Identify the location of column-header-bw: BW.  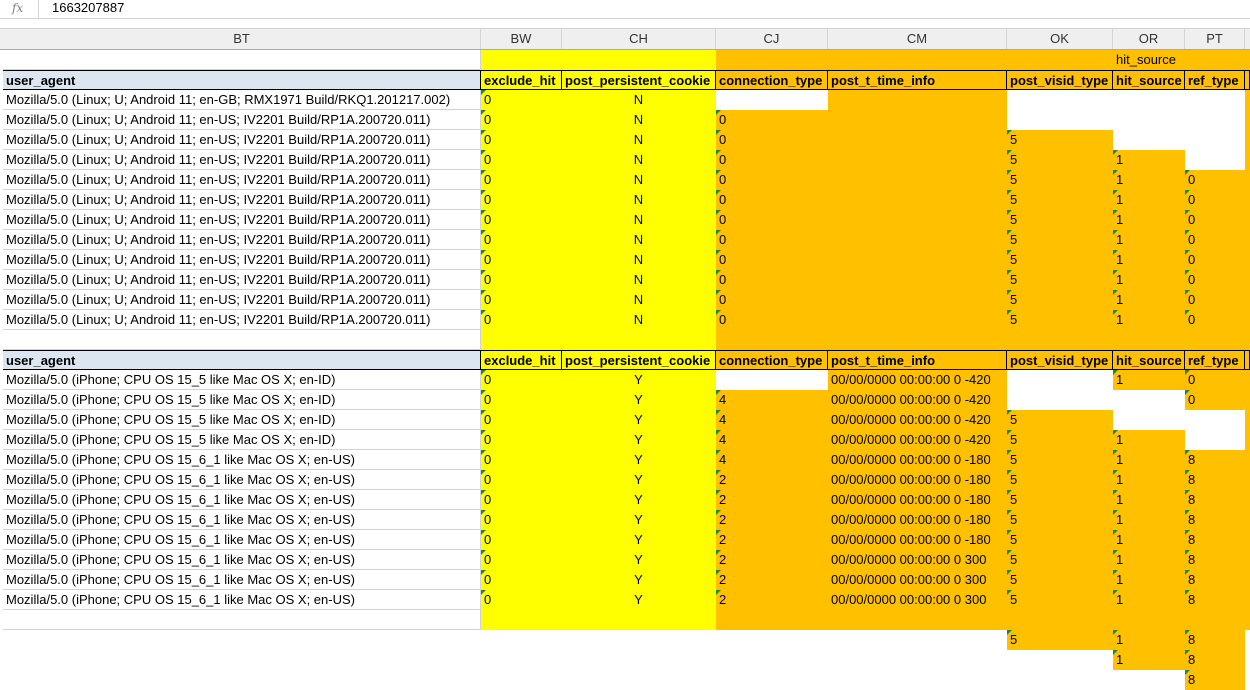
(521, 39).